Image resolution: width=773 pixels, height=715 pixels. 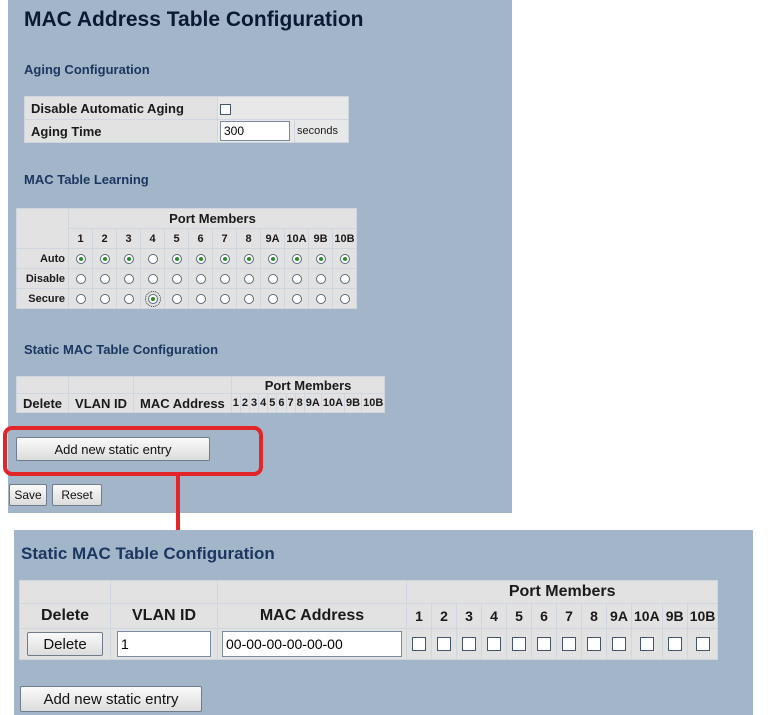 I want to click on zoom-port-header: 9B, so click(x=674, y=616).